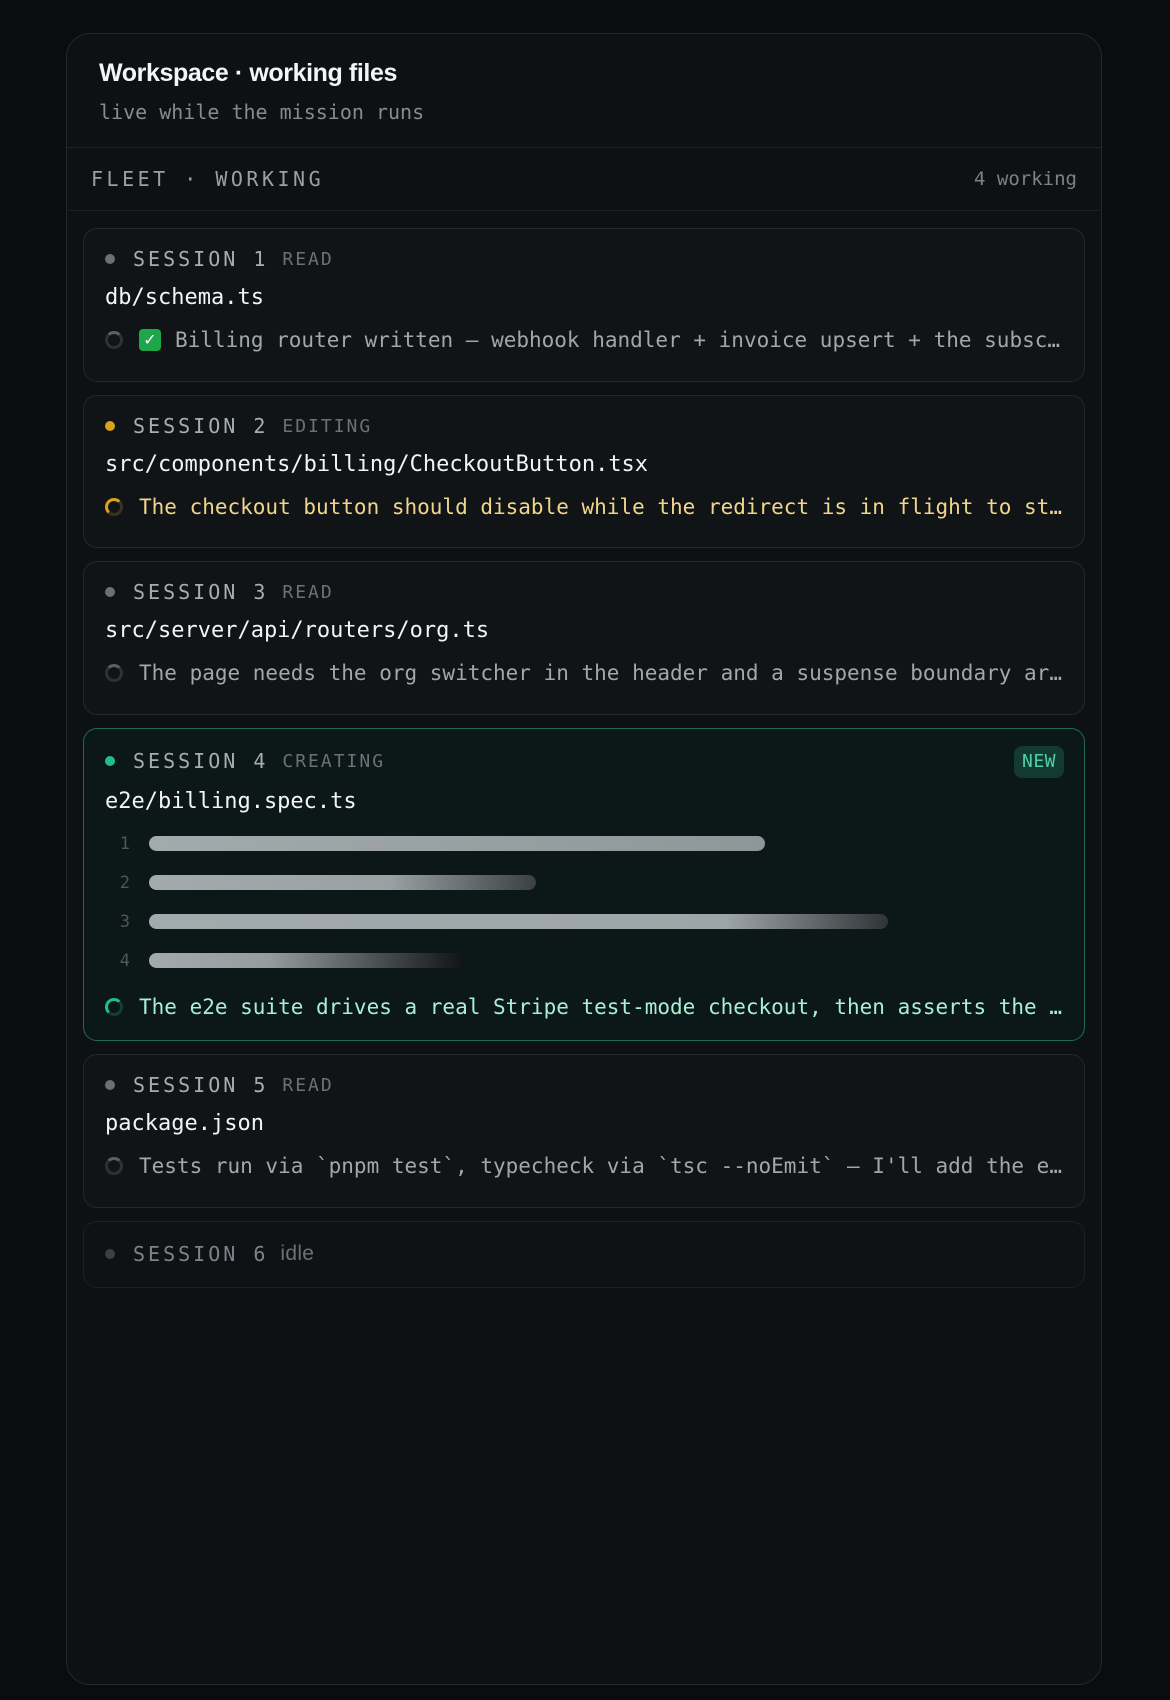 The width and height of the screenshot is (1170, 1700). Describe the element at coordinates (201, 1254) in the screenshot. I see `session-name: SESSION 6` at that location.